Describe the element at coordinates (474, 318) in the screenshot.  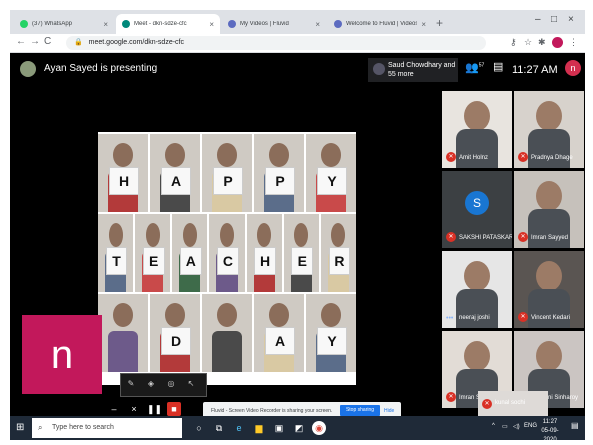
I see `participant-name: neeraj joshi` at that location.